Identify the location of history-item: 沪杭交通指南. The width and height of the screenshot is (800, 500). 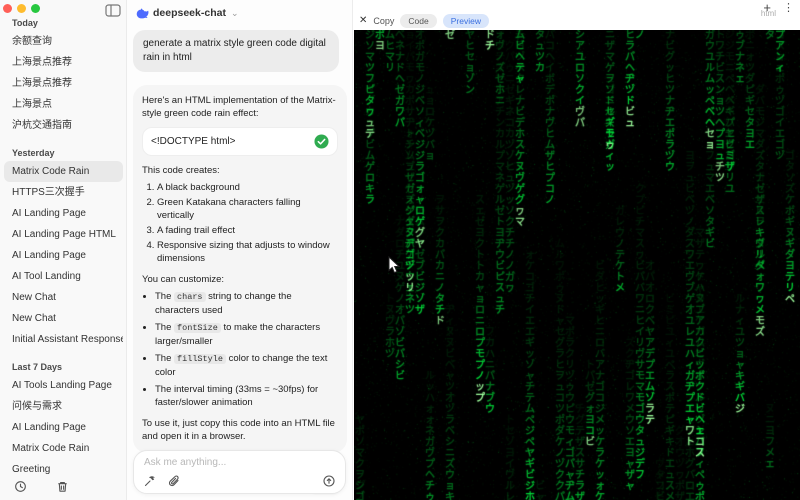
(63, 125).